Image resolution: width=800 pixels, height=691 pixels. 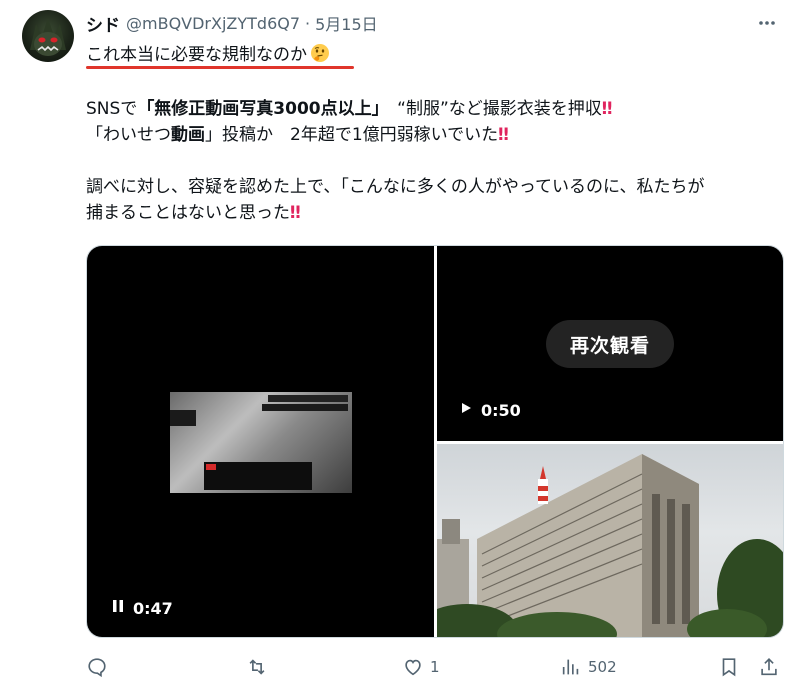 I want to click on tweet-date: 5月15日, so click(x=346, y=23).